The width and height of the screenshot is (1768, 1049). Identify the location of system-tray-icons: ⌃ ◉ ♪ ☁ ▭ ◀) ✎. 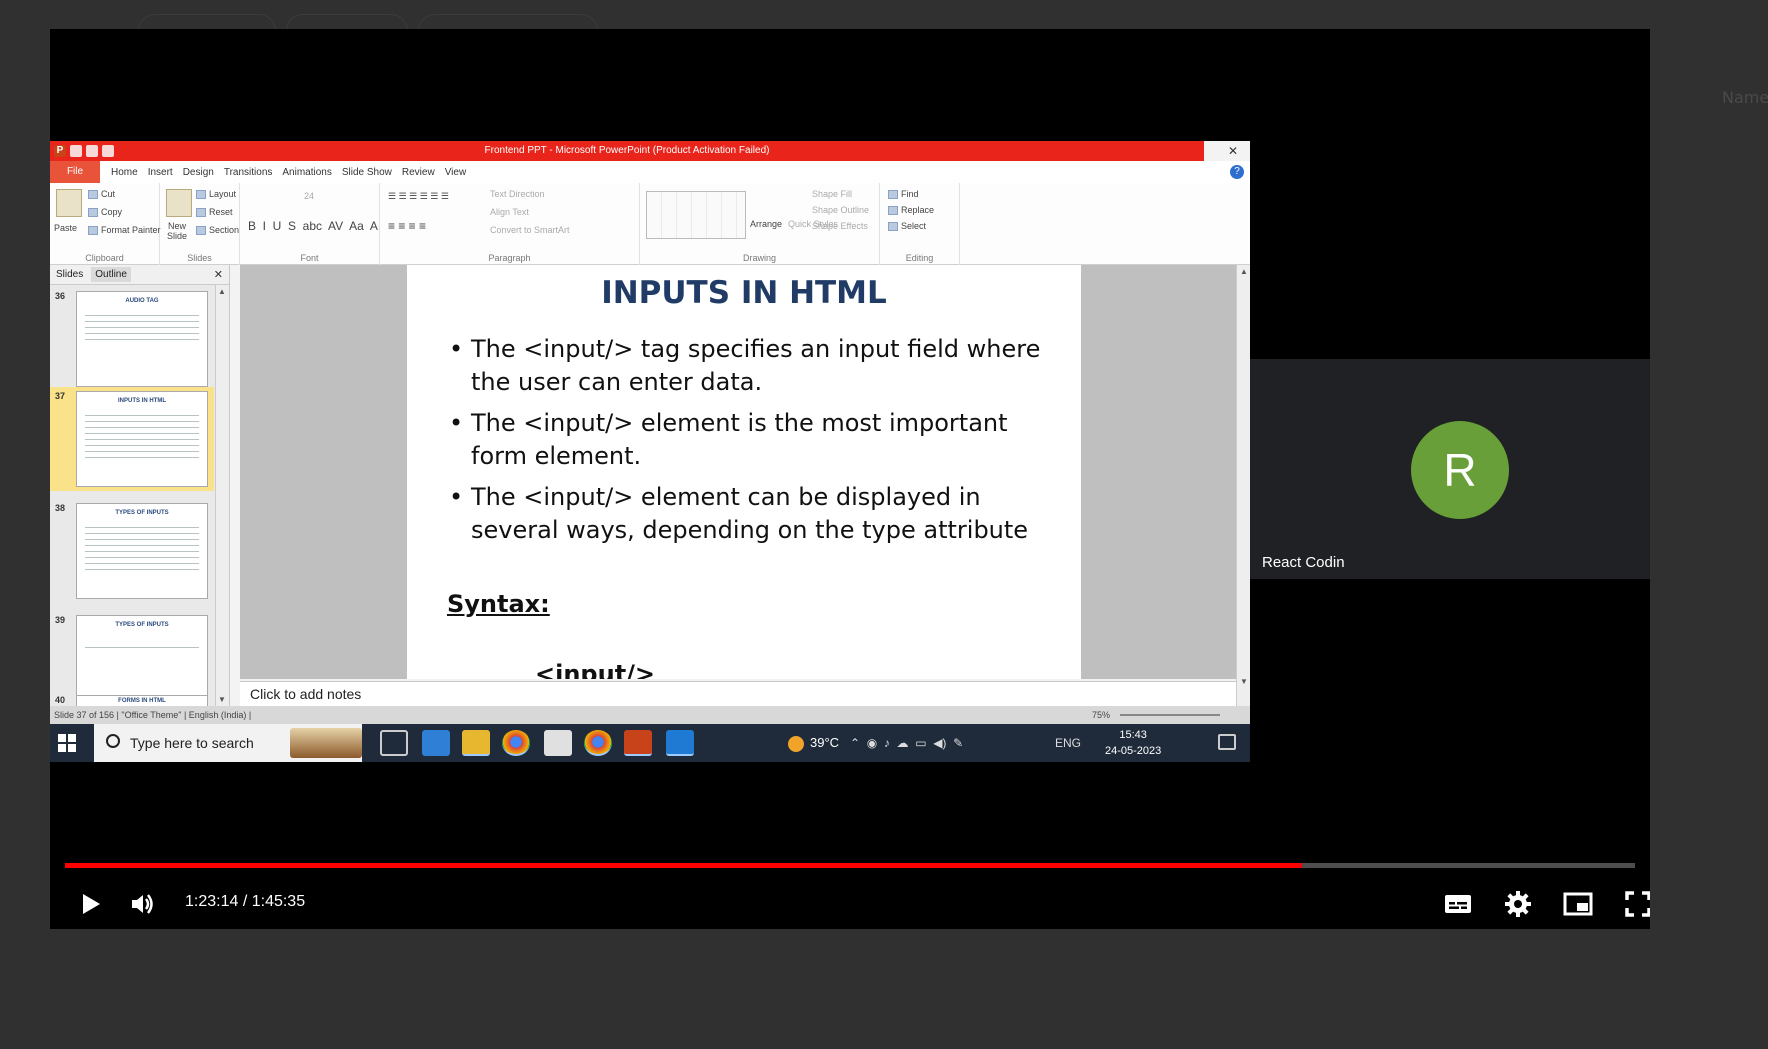
(906, 743).